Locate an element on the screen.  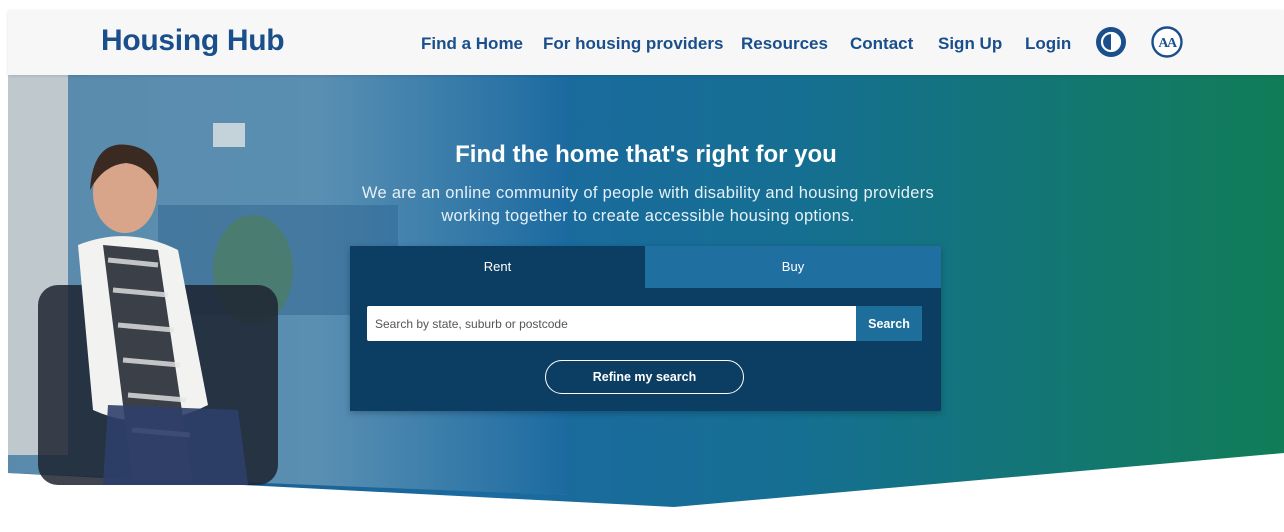
text-size-glyph: AA is located at coordinates (1168, 43).